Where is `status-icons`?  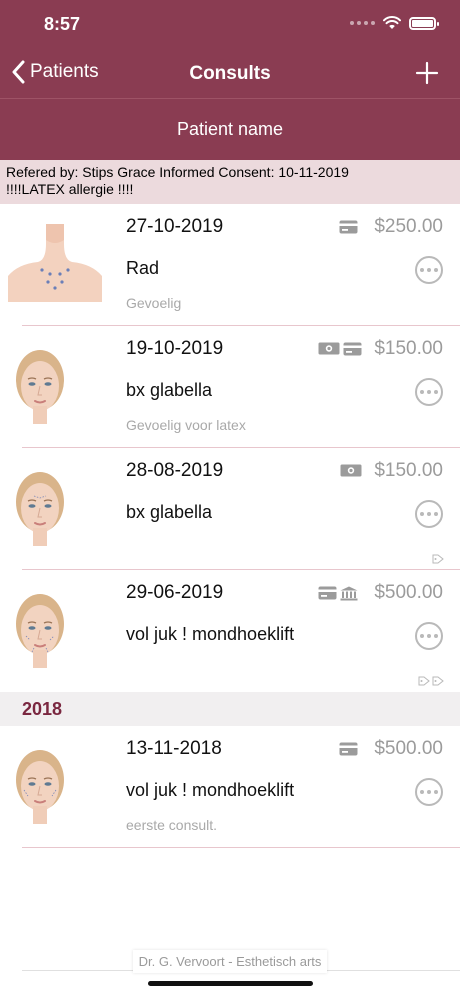
status-icons is located at coordinates (394, 23).